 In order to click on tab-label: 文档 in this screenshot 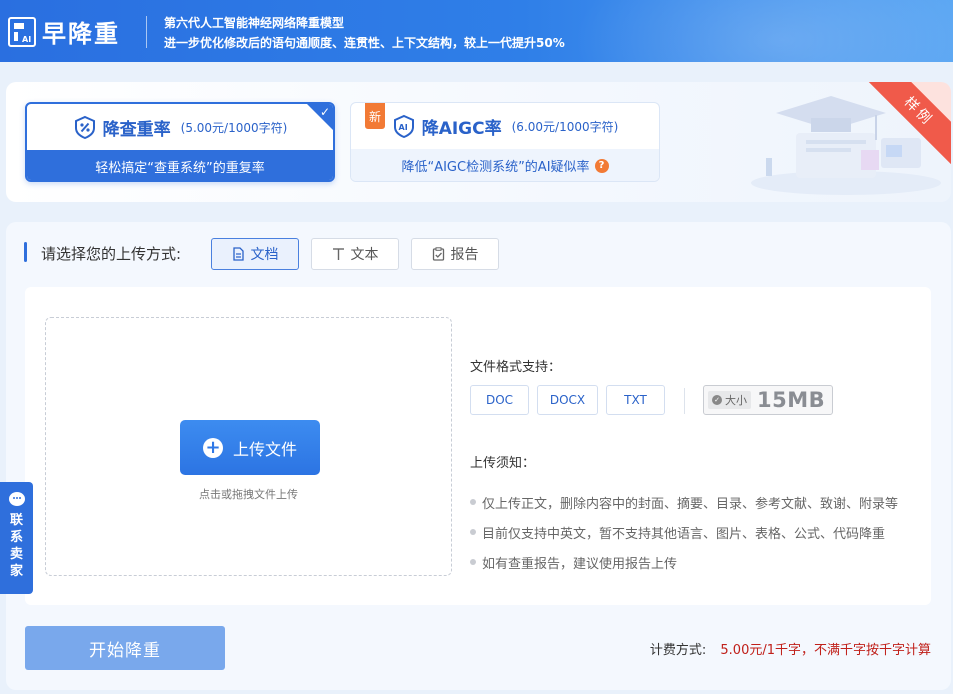, I will do `click(264, 255)`.